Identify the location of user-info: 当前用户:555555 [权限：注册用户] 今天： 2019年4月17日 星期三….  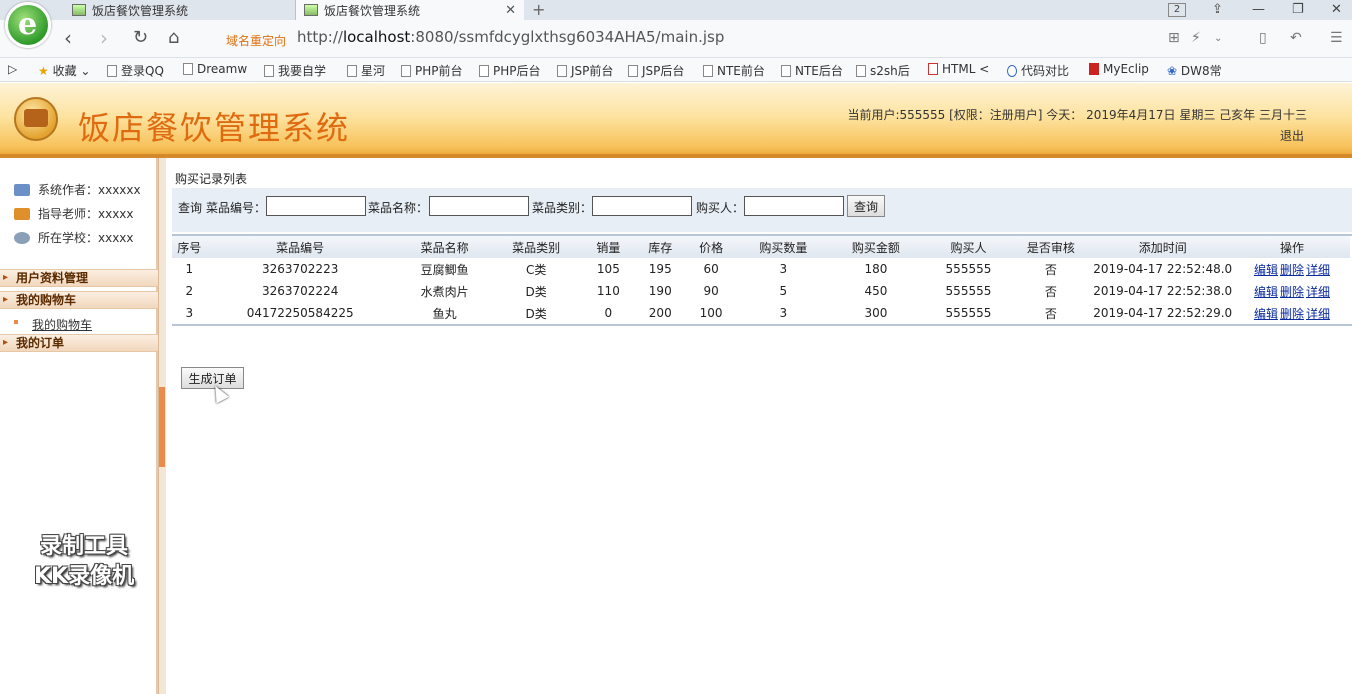
(1077, 115).